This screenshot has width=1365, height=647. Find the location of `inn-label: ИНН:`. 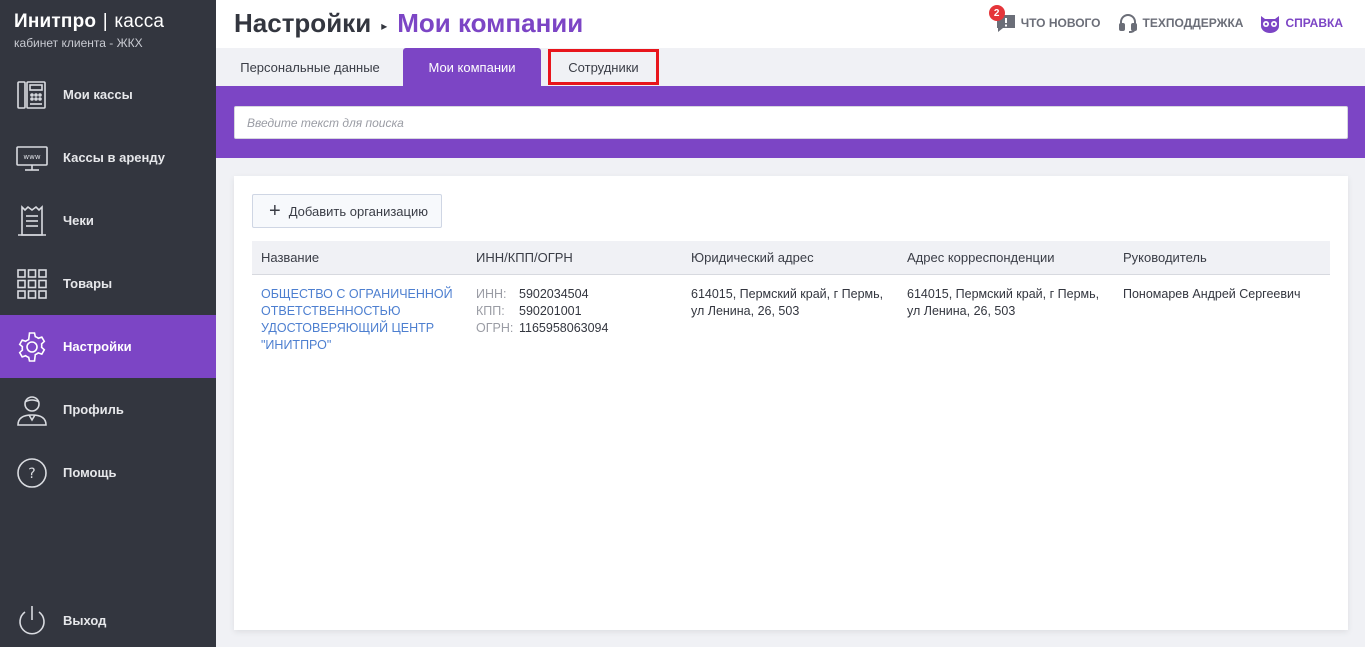

inn-label: ИНН: is located at coordinates (491, 294).